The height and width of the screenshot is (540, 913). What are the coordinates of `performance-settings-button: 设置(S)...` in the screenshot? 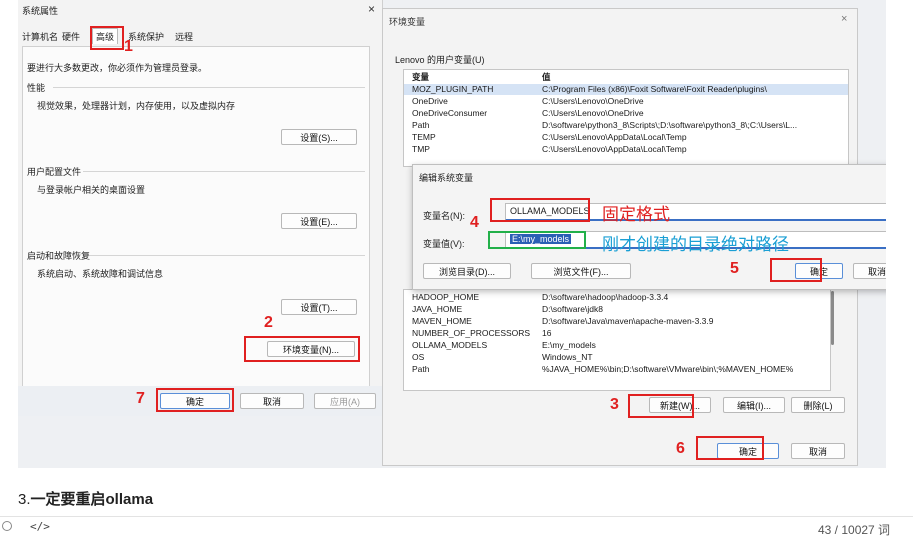 It's located at (319, 137).